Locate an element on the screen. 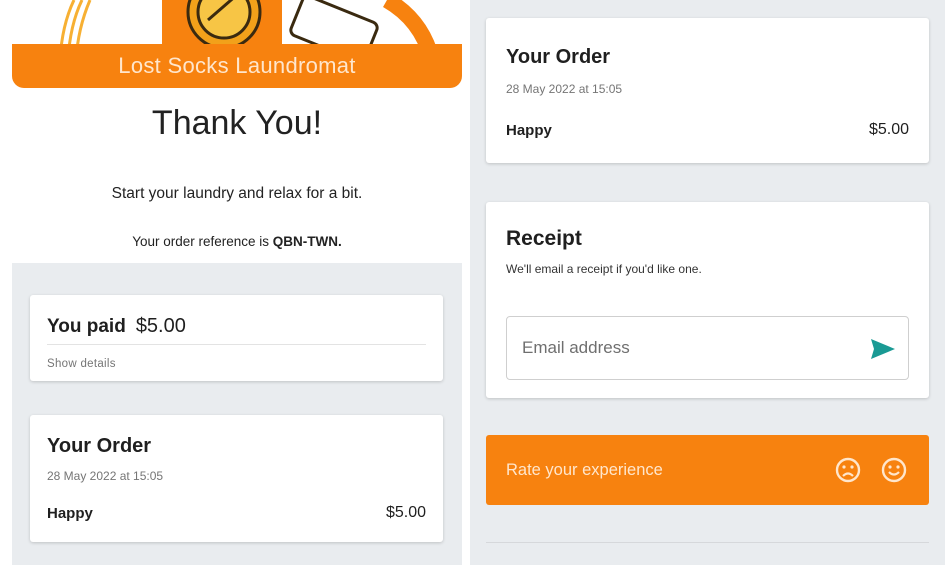 The height and width of the screenshot is (565, 945). send-icon is located at coordinates (883, 349).